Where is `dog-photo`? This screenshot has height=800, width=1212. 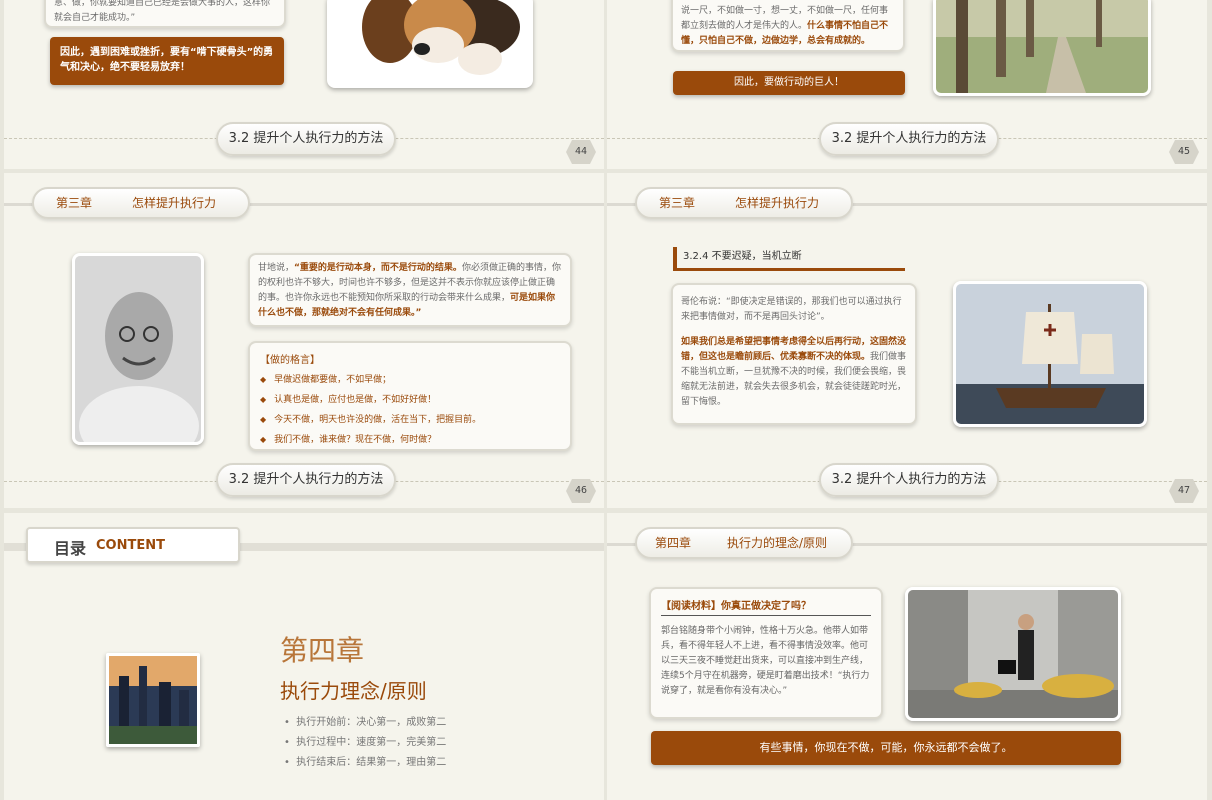 dog-photo is located at coordinates (430, 44).